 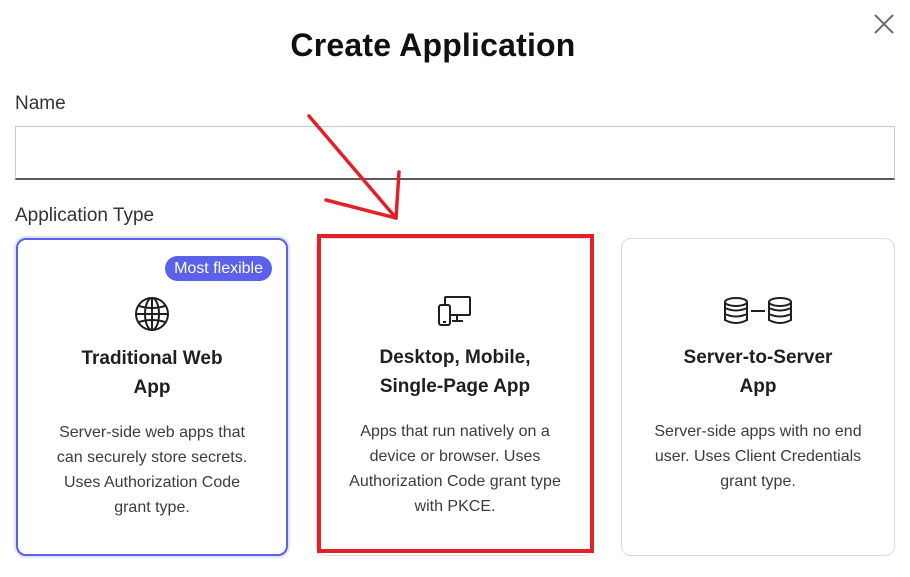 I want to click on card-title-line: Server-to-Server, so click(x=758, y=357).